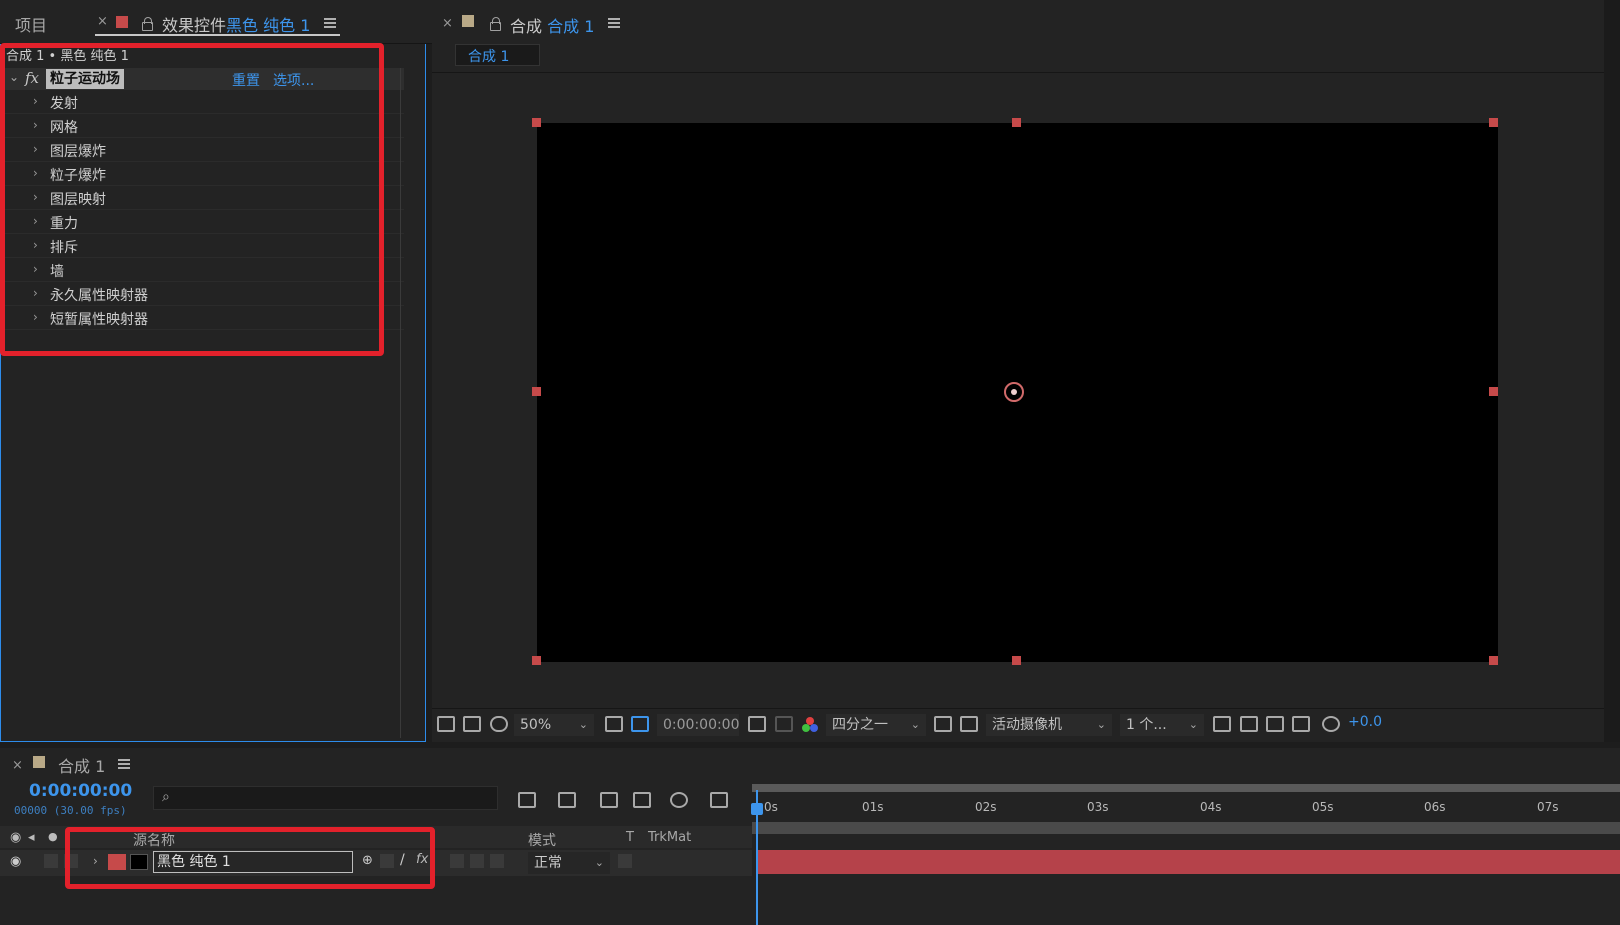 The width and height of the screenshot is (1620, 925). Describe the element at coordinates (53, 836) in the screenshot. I see `solo-icon: ●` at that location.